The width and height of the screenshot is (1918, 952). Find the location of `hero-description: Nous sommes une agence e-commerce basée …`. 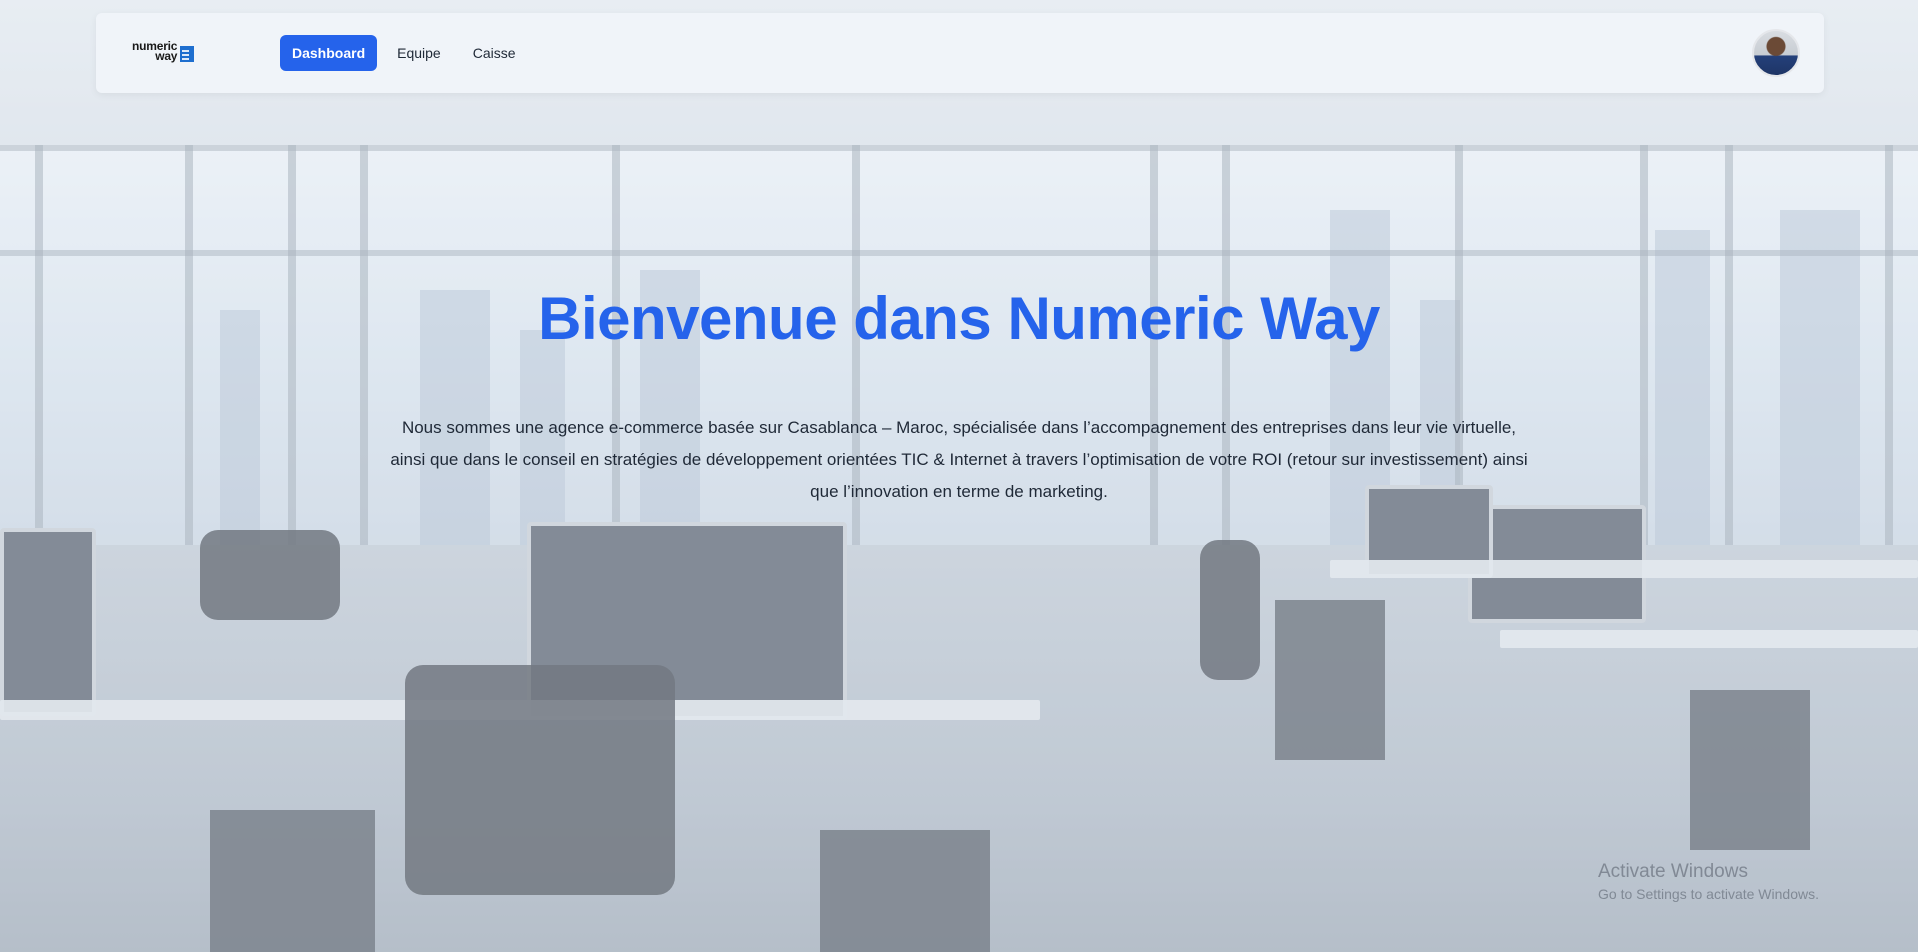

hero-description: Nous sommes une agence e-commerce basée … is located at coordinates (959, 459).